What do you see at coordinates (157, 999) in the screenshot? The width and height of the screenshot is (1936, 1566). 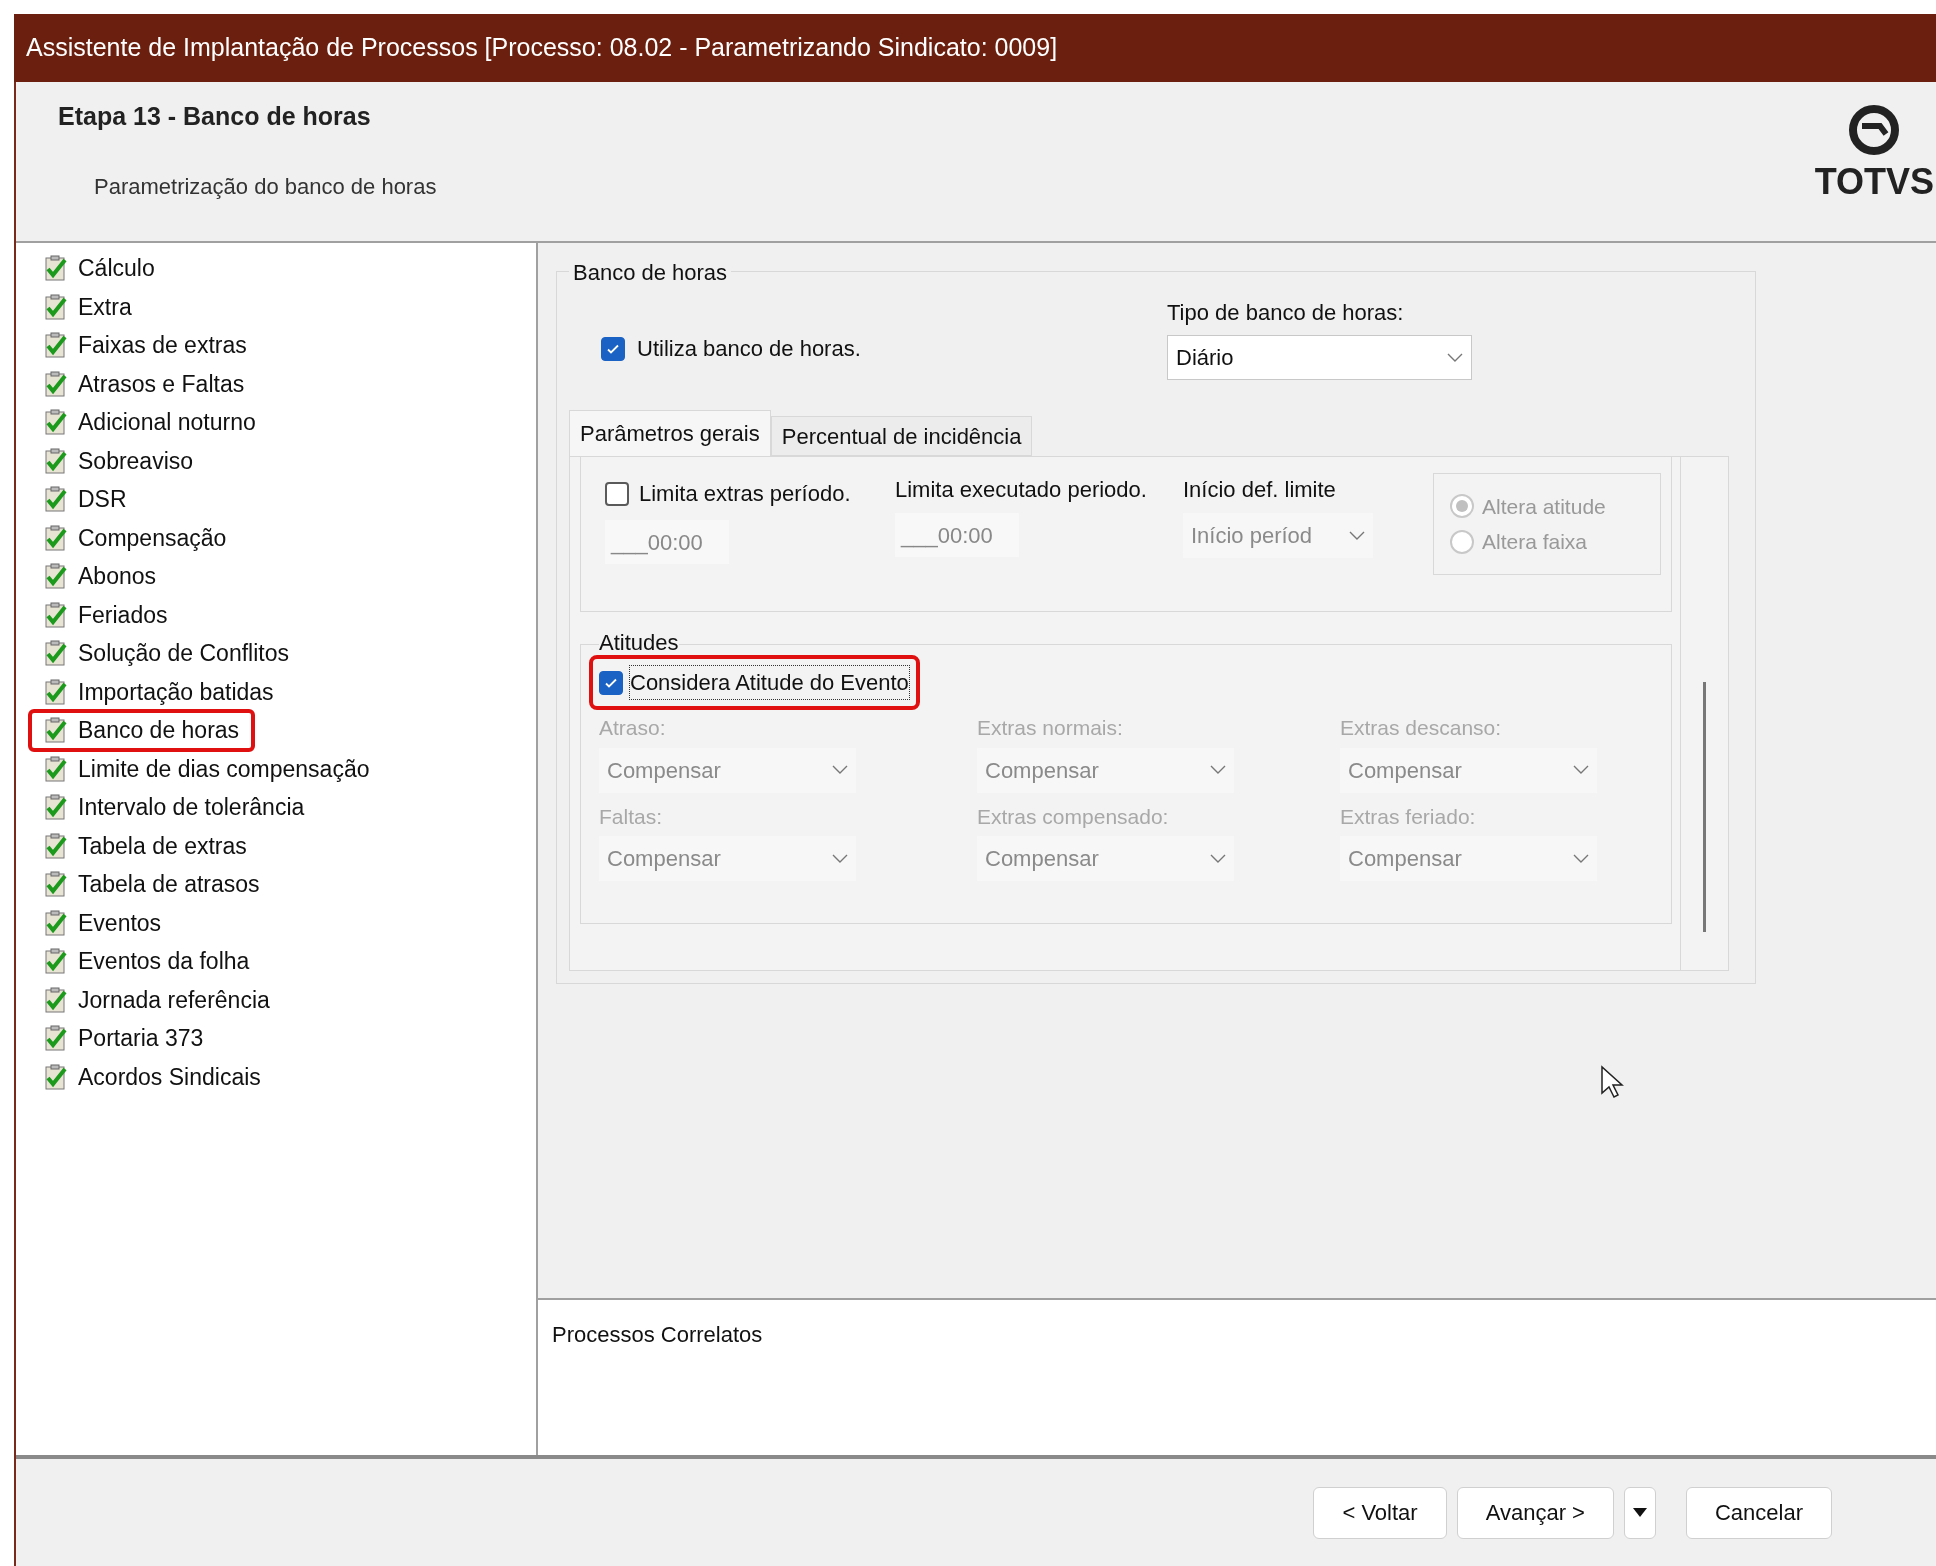 I see `step-item: Jornada referência` at bounding box center [157, 999].